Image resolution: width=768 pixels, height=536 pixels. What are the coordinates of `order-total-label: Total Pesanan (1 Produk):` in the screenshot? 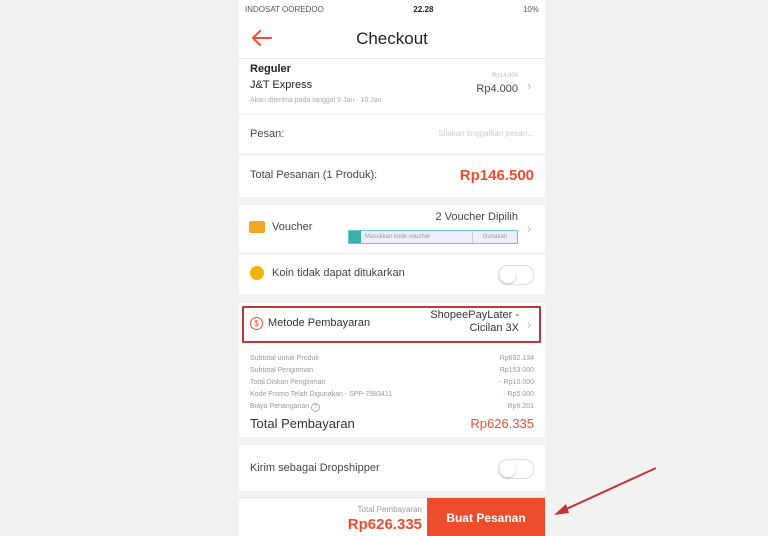 It's located at (314, 175).